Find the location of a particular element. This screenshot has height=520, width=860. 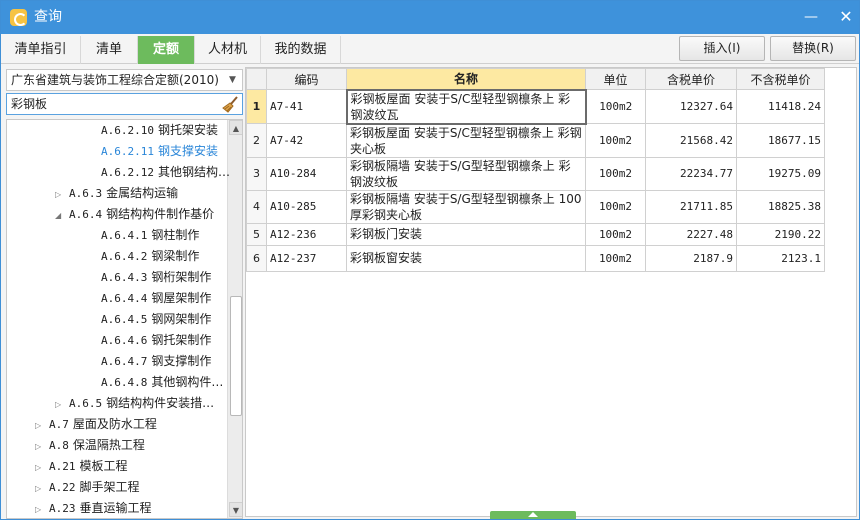

cell-price-notax: 2190.22 is located at coordinates (780, 234).